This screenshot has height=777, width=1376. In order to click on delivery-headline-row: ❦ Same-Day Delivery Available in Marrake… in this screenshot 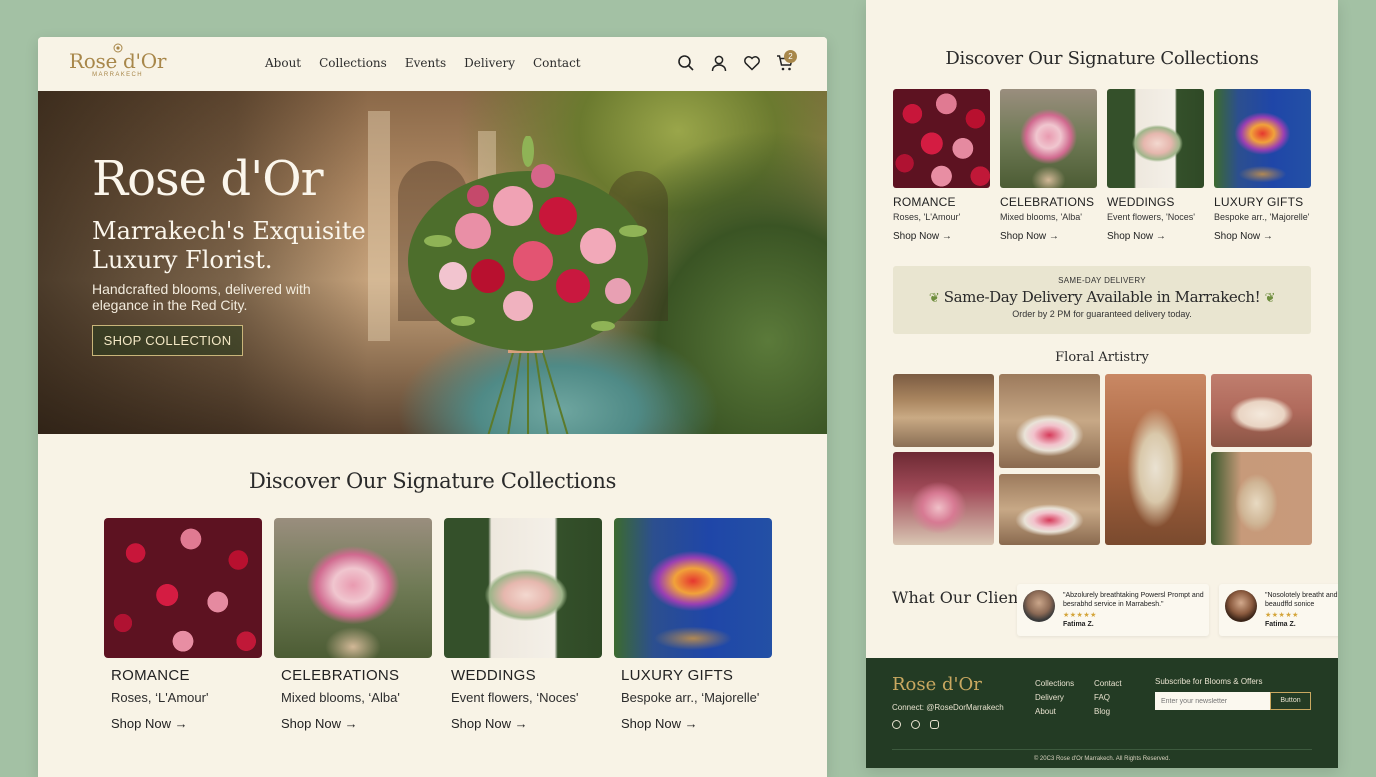, I will do `click(1102, 297)`.